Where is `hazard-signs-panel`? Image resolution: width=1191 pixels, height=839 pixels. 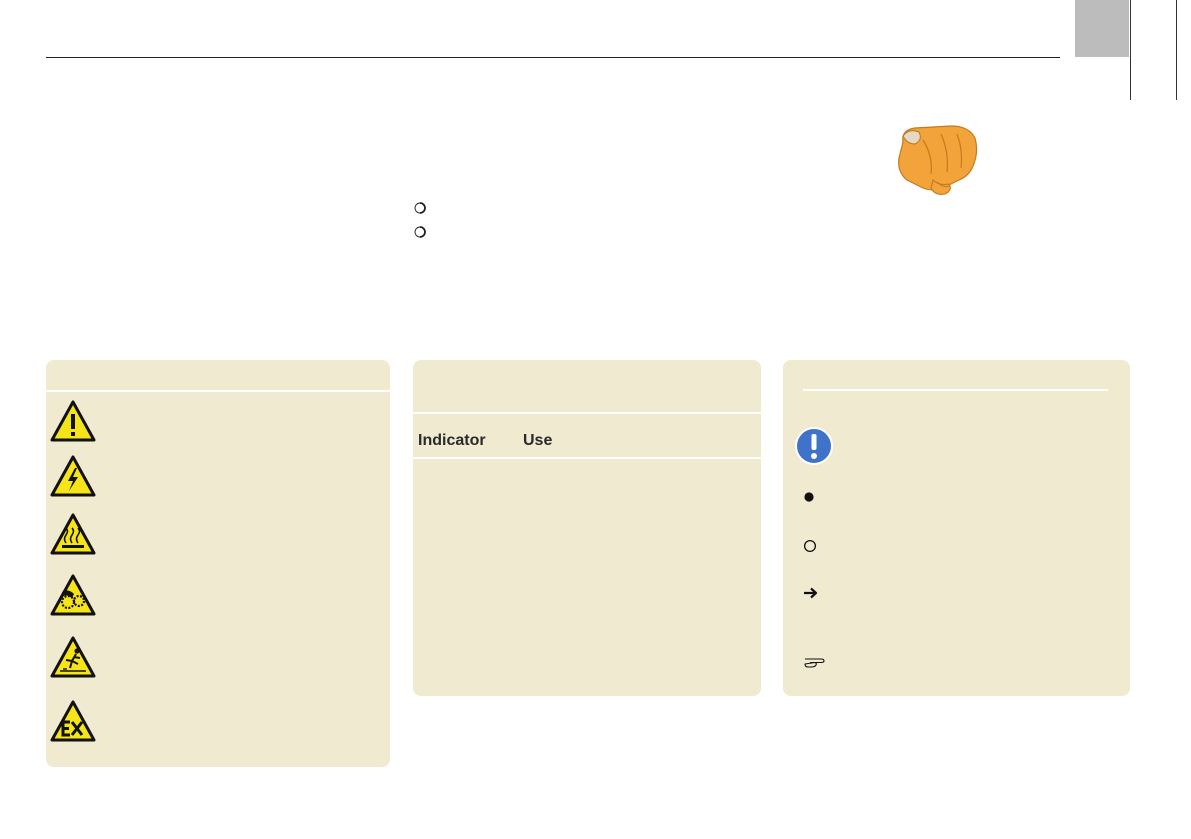
hazard-signs-panel is located at coordinates (218, 563).